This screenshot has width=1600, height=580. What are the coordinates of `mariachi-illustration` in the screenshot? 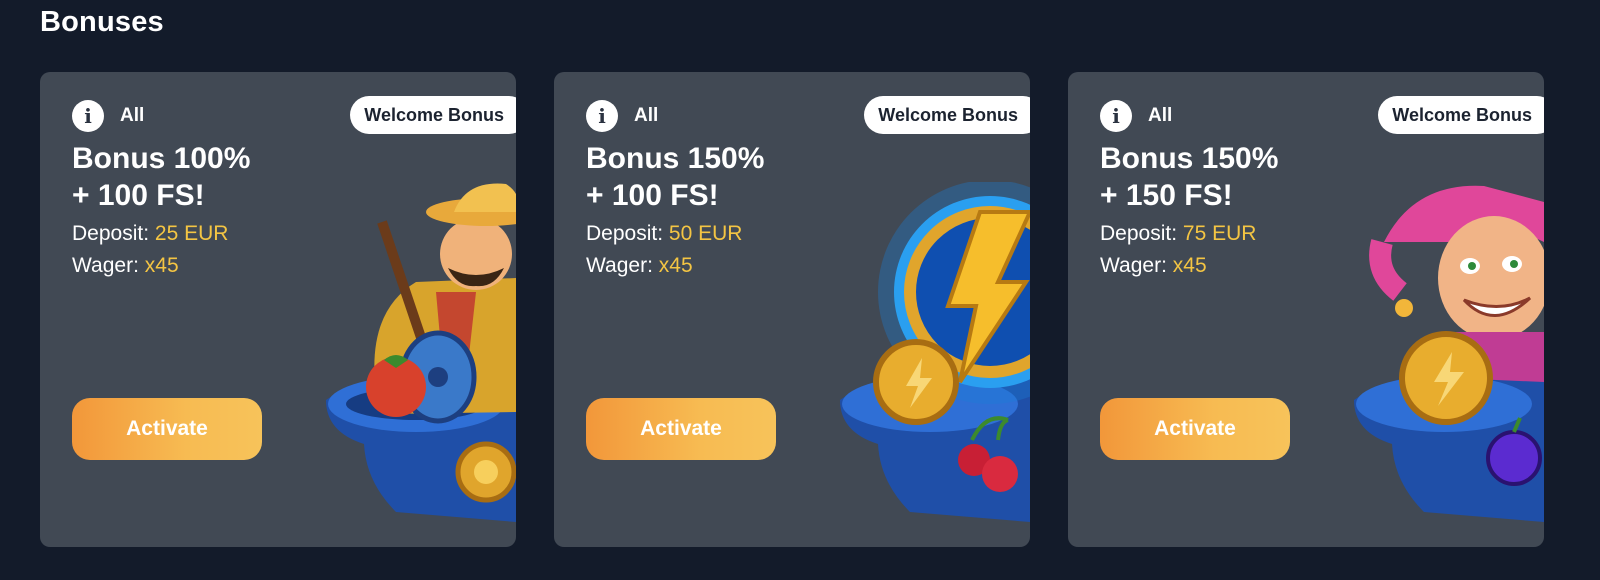 It's located at (421, 352).